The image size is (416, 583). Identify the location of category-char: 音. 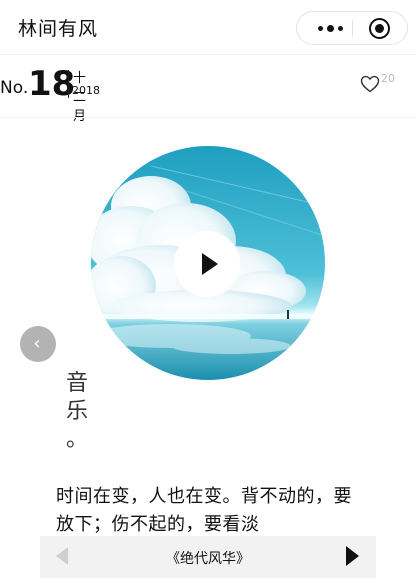
(76, 383).